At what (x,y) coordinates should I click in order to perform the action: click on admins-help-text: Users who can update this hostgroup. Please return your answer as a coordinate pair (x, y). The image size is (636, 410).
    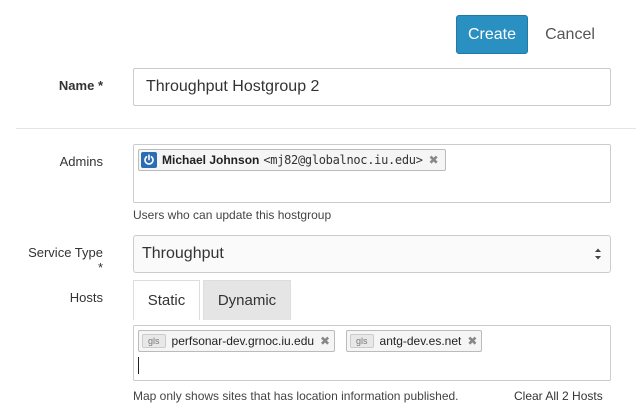
    Looking at the image, I should click on (232, 215).